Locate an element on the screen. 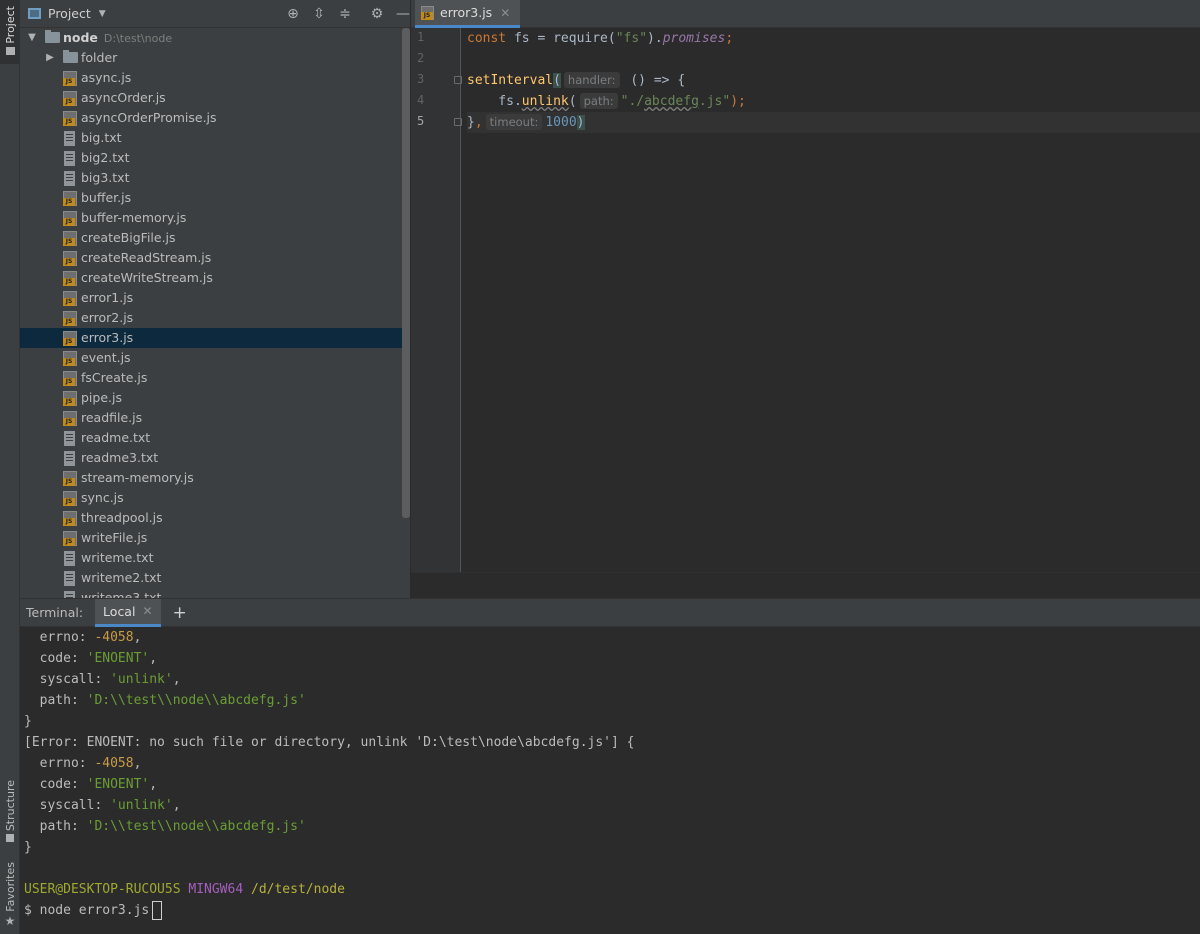 This screenshot has height=934, width=1200. line-number: 5 is located at coordinates (421, 121).